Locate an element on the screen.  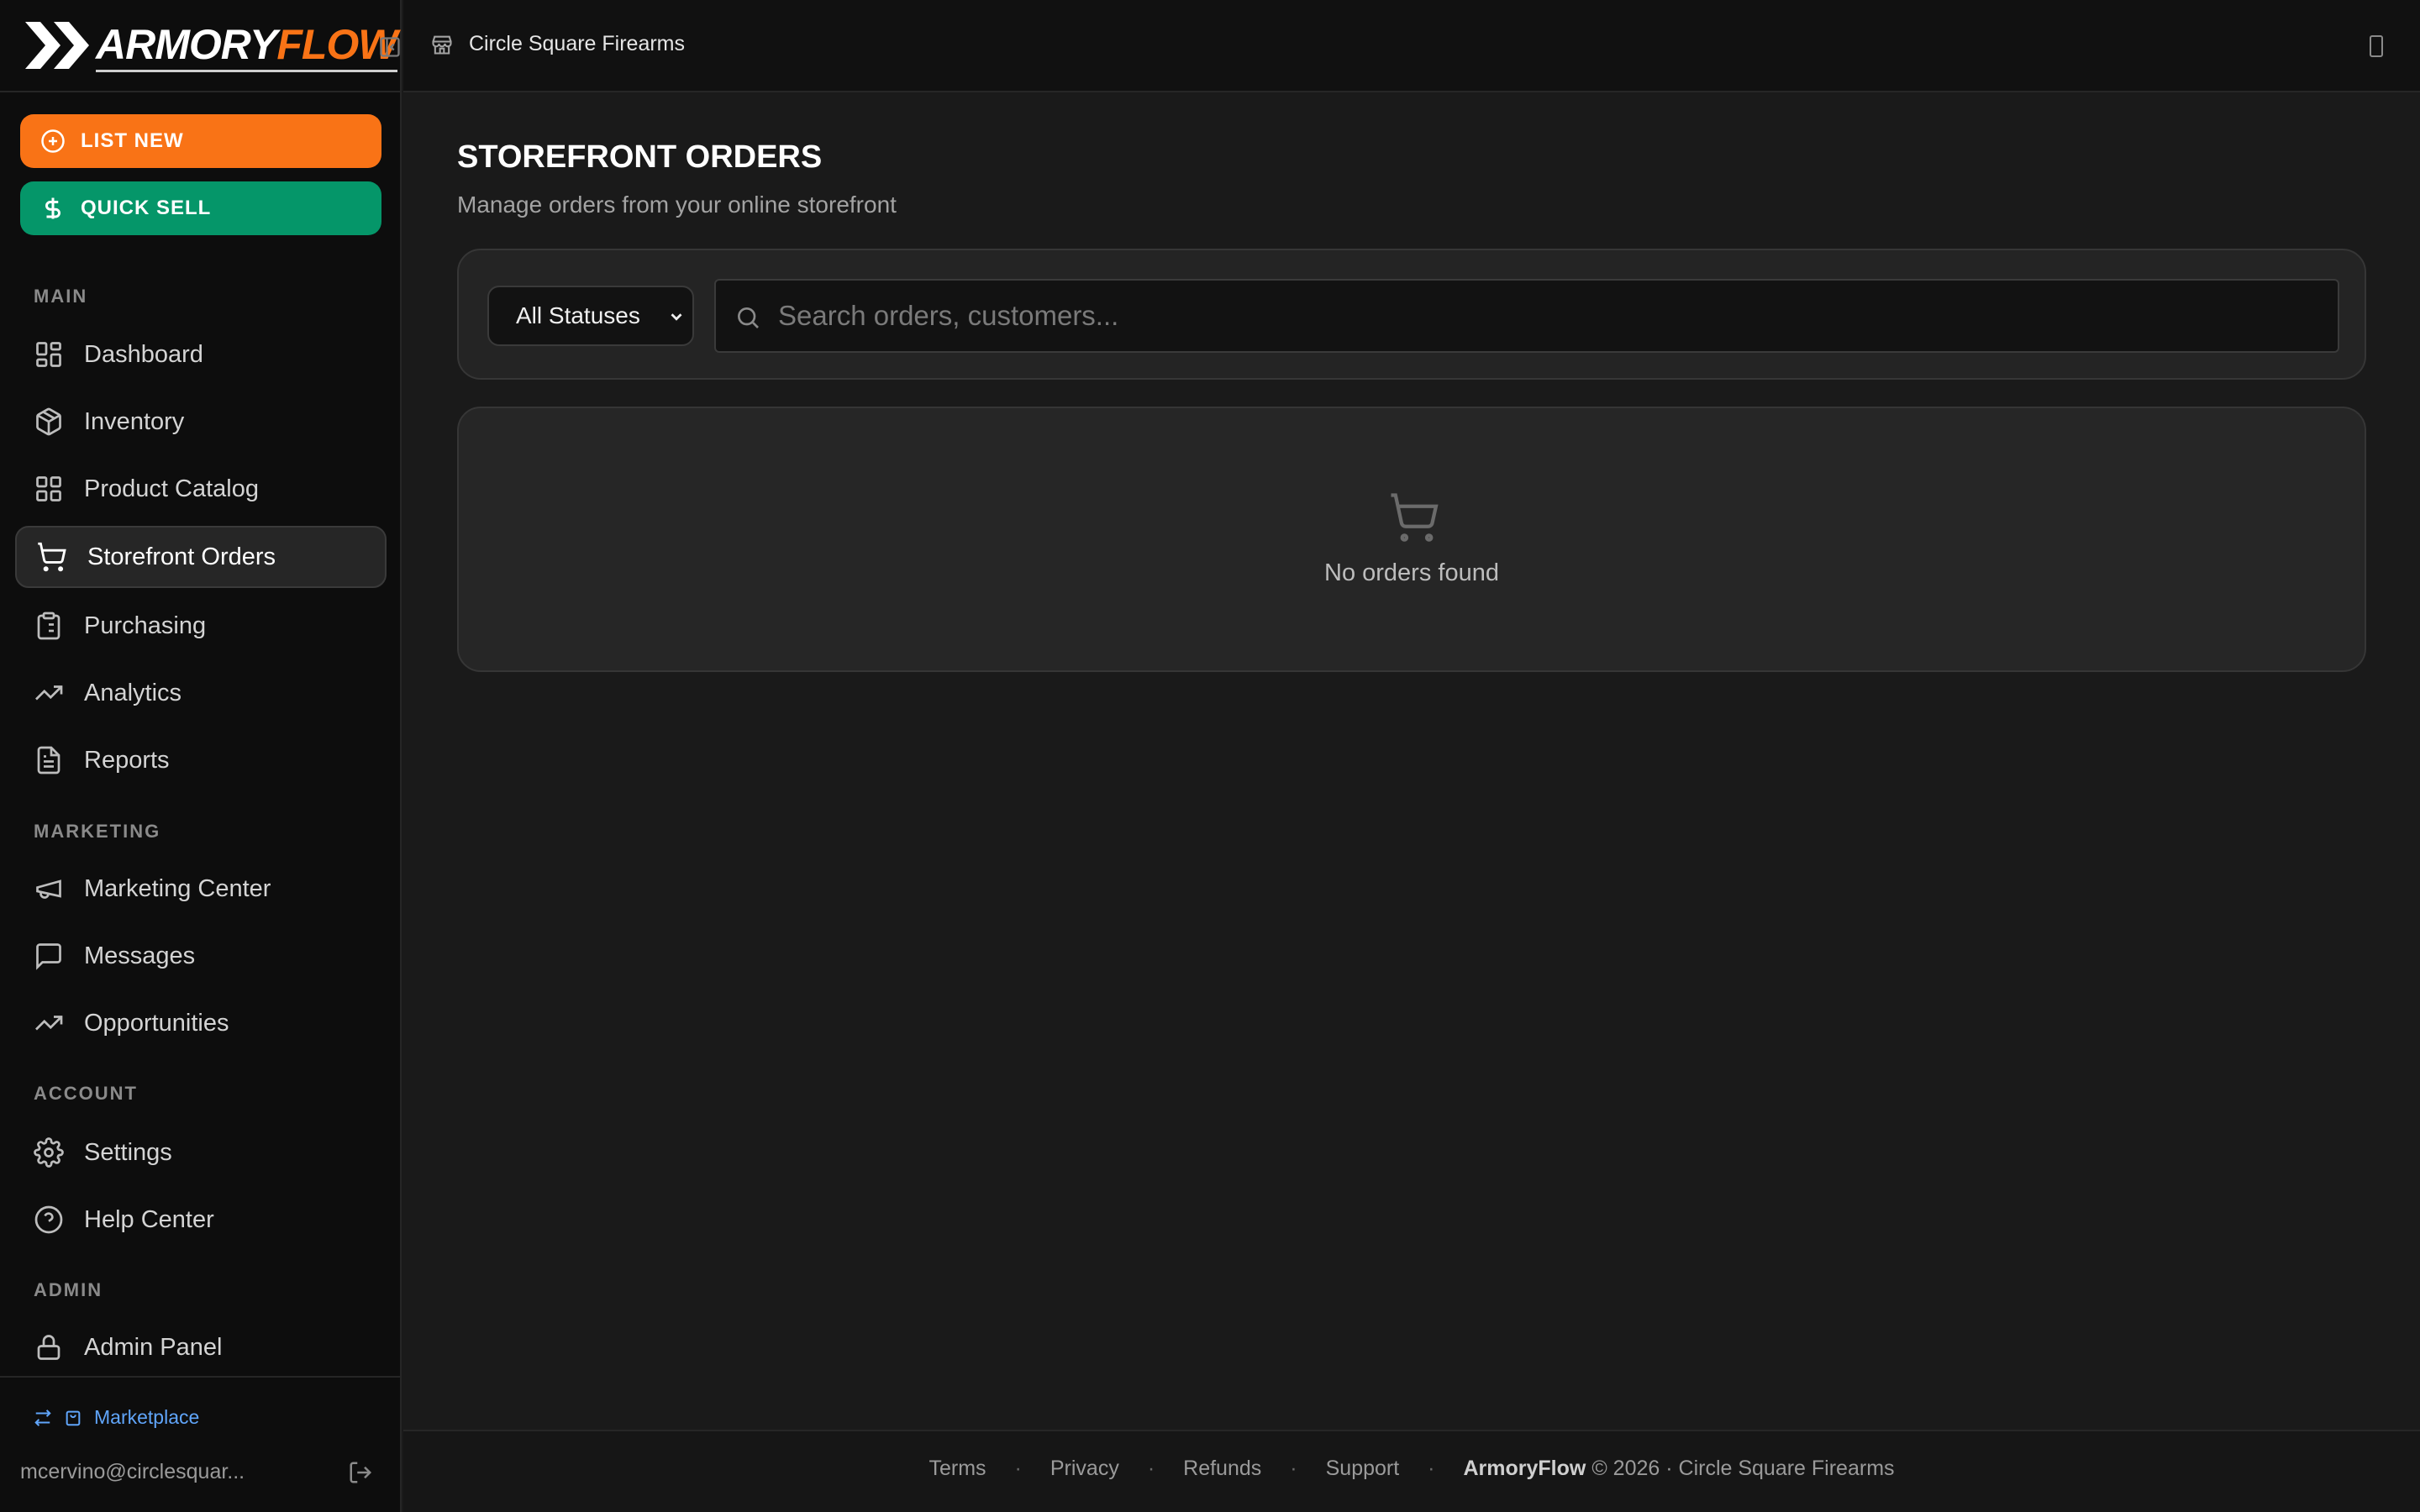
sidebar-item-label: Product Catalog is located at coordinates (172, 488).